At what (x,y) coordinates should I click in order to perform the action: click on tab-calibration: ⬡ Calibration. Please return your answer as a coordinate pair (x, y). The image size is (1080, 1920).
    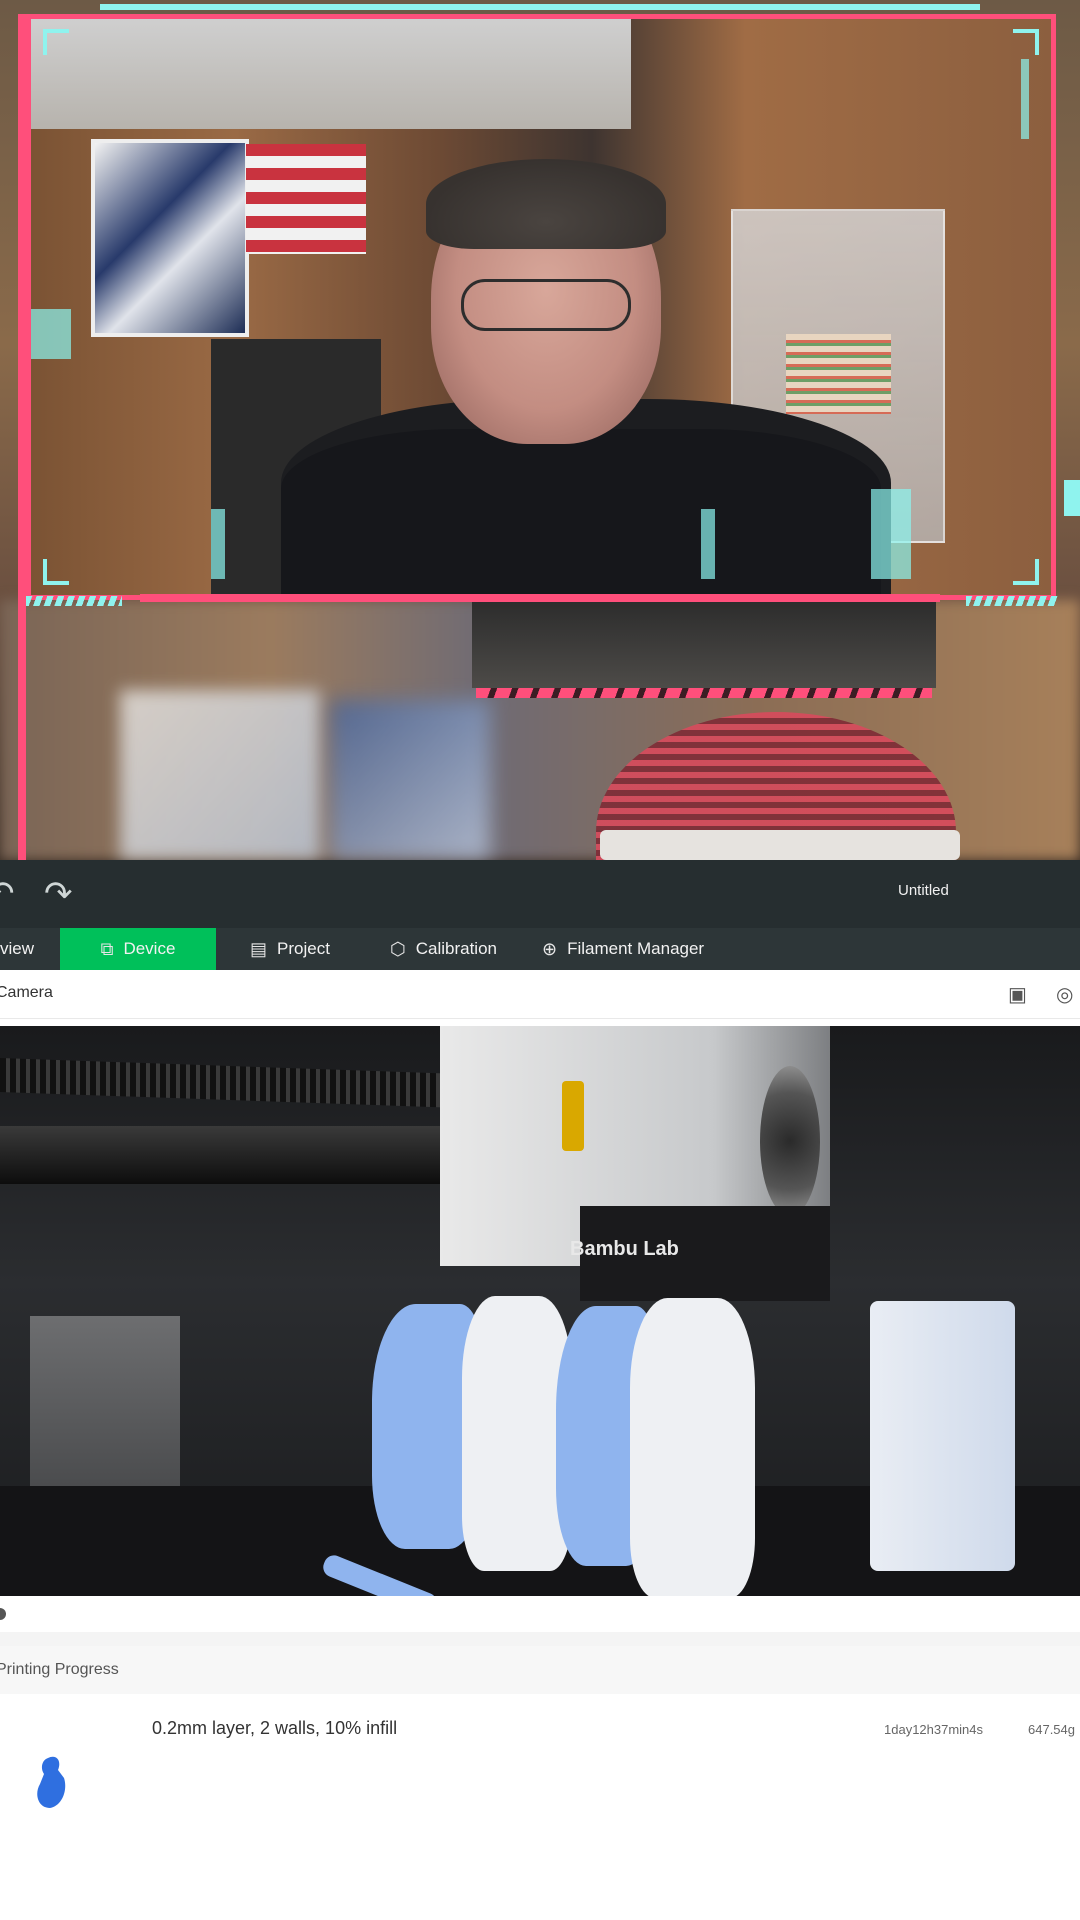
    Looking at the image, I should click on (443, 949).